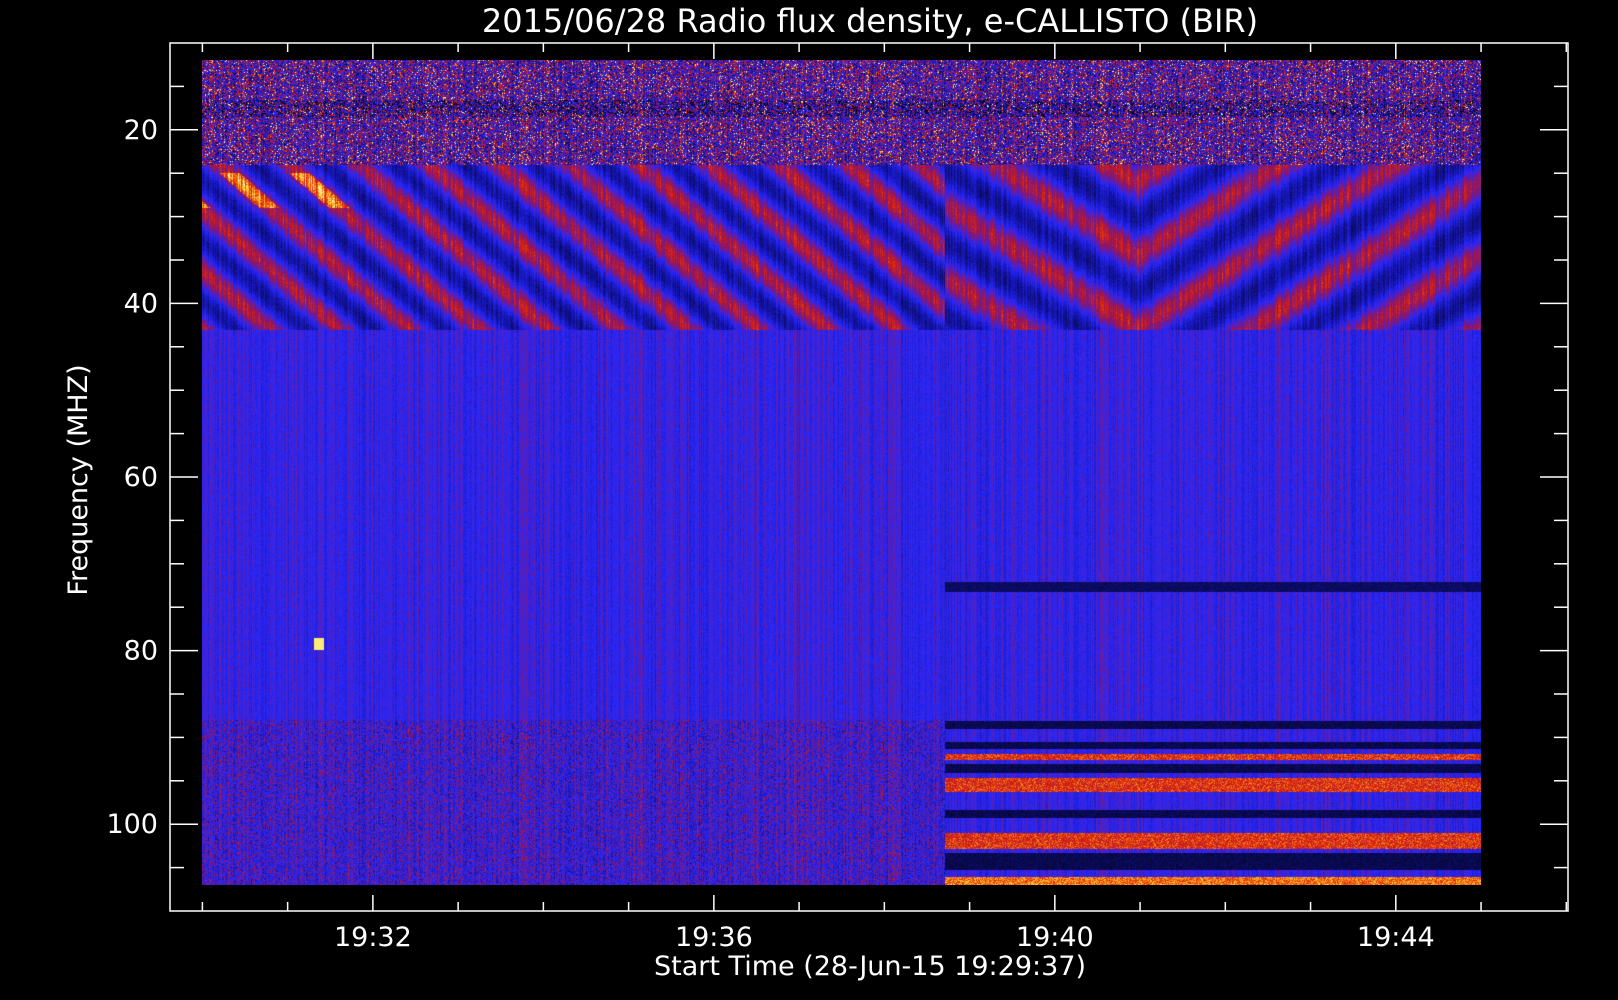 The height and width of the screenshot is (1000, 1618). What do you see at coordinates (141, 651) in the screenshot?
I see `y-tick-label: 80` at bounding box center [141, 651].